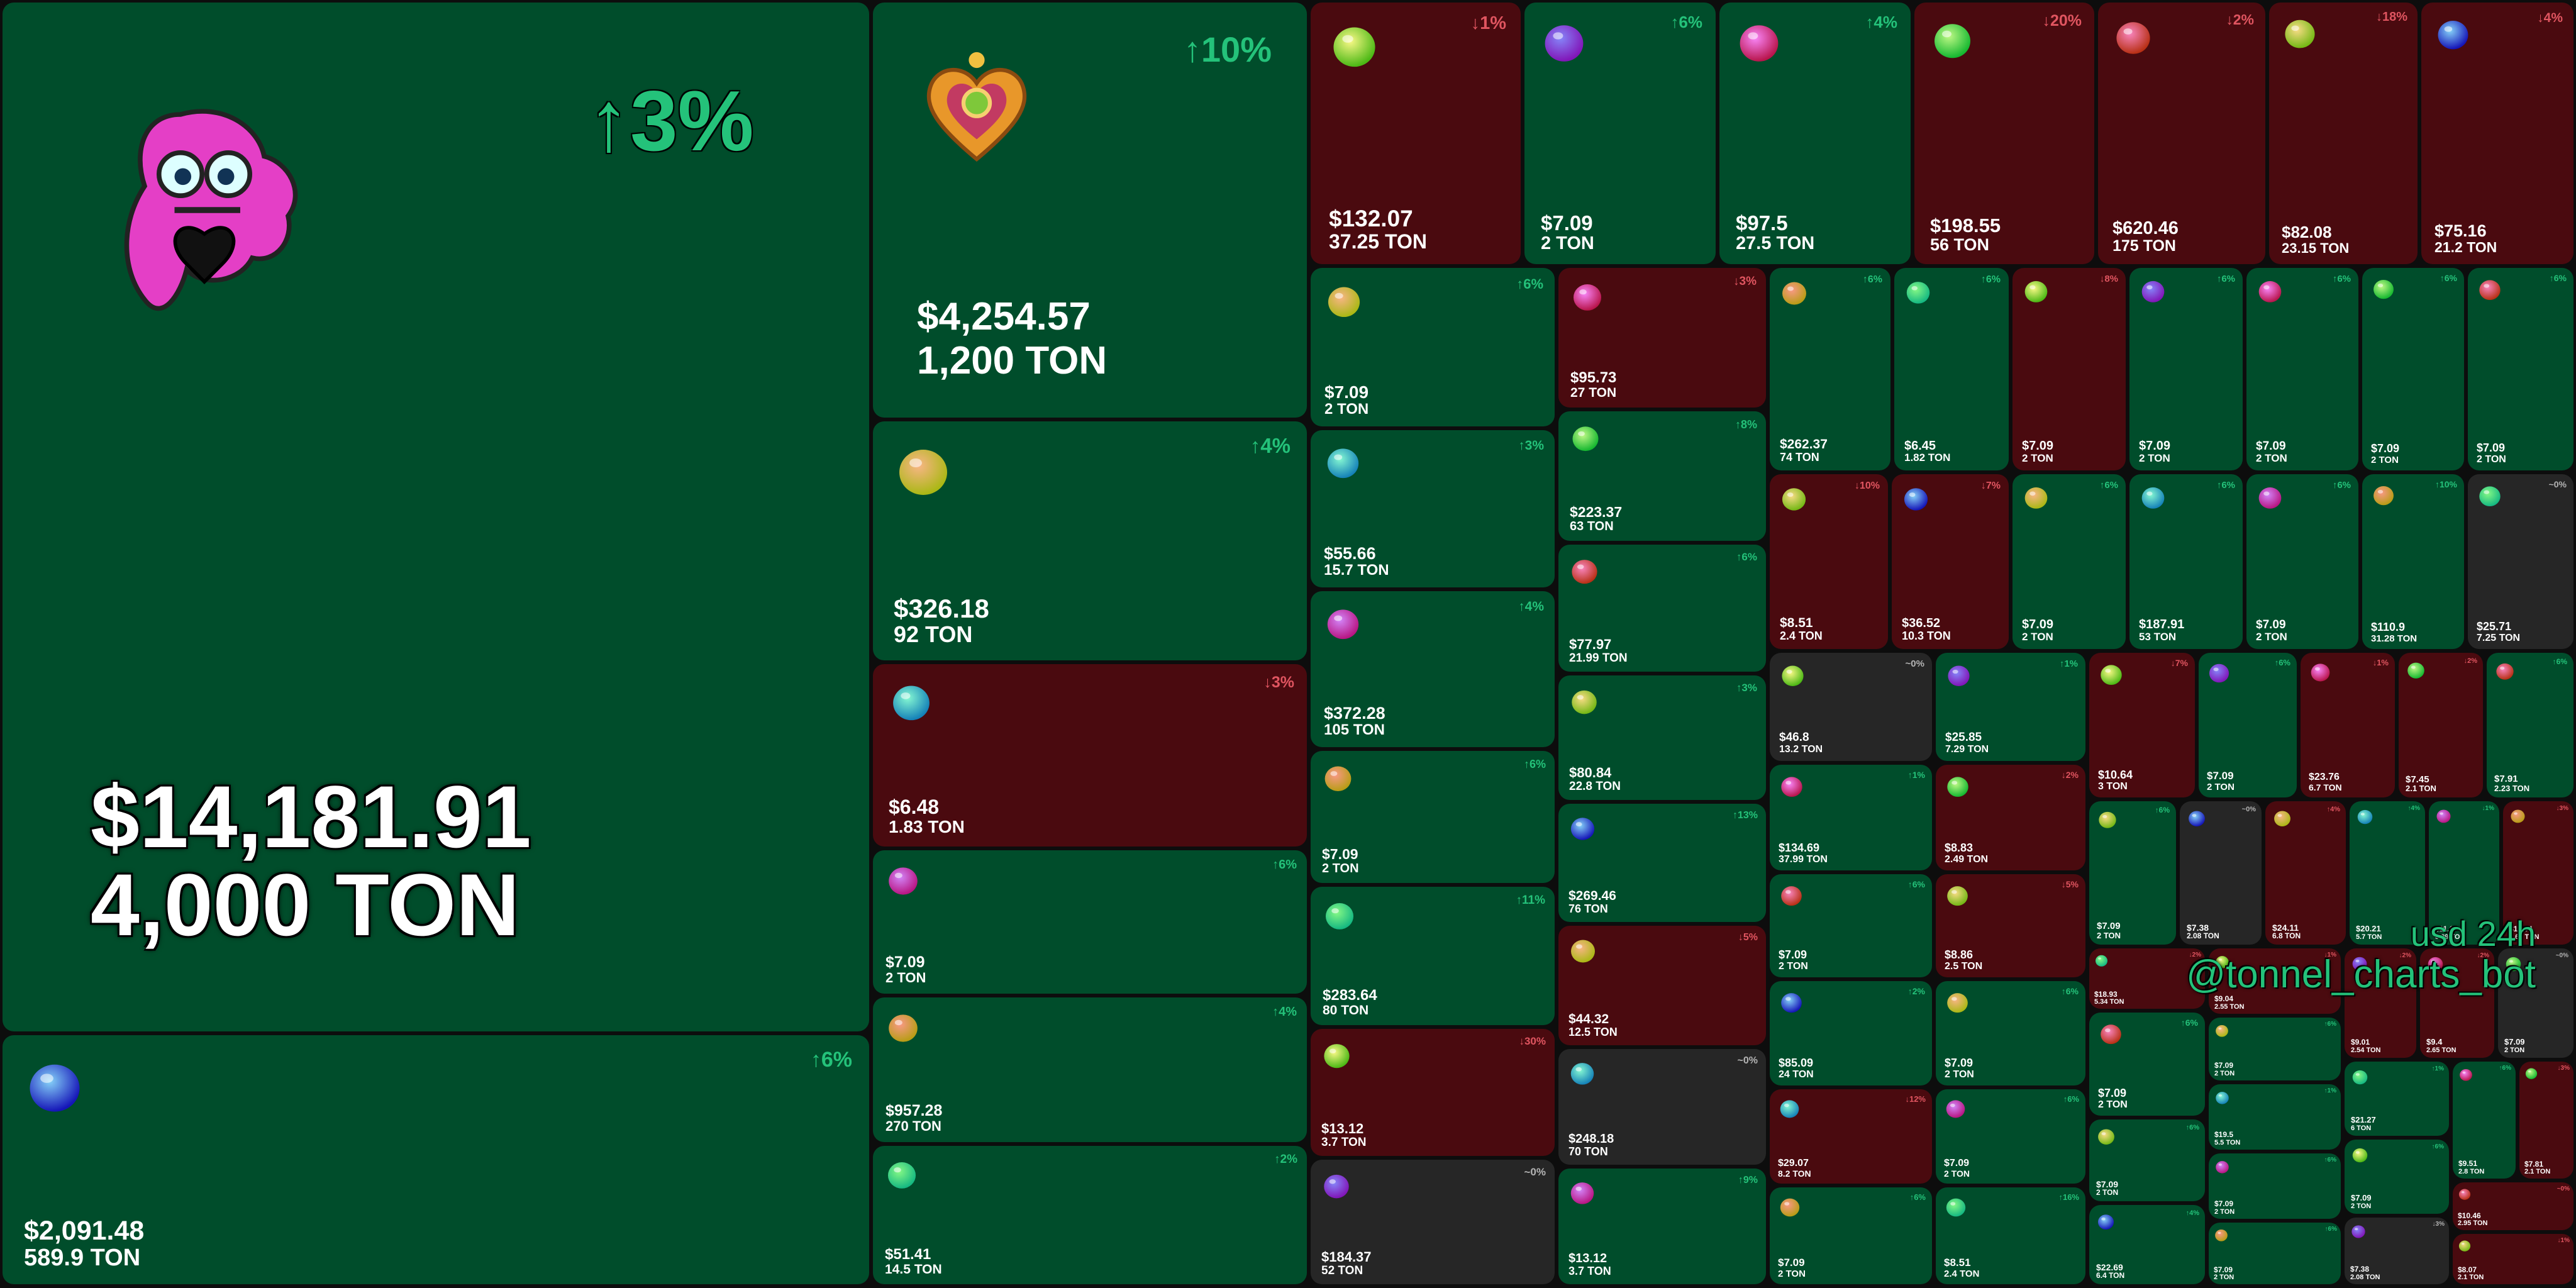 The image size is (2576, 1288). What do you see at coordinates (2520, 561) in the screenshot?
I see `treemap-tile: ~0% $25.71 7.25 TON` at bounding box center [2520, 561].